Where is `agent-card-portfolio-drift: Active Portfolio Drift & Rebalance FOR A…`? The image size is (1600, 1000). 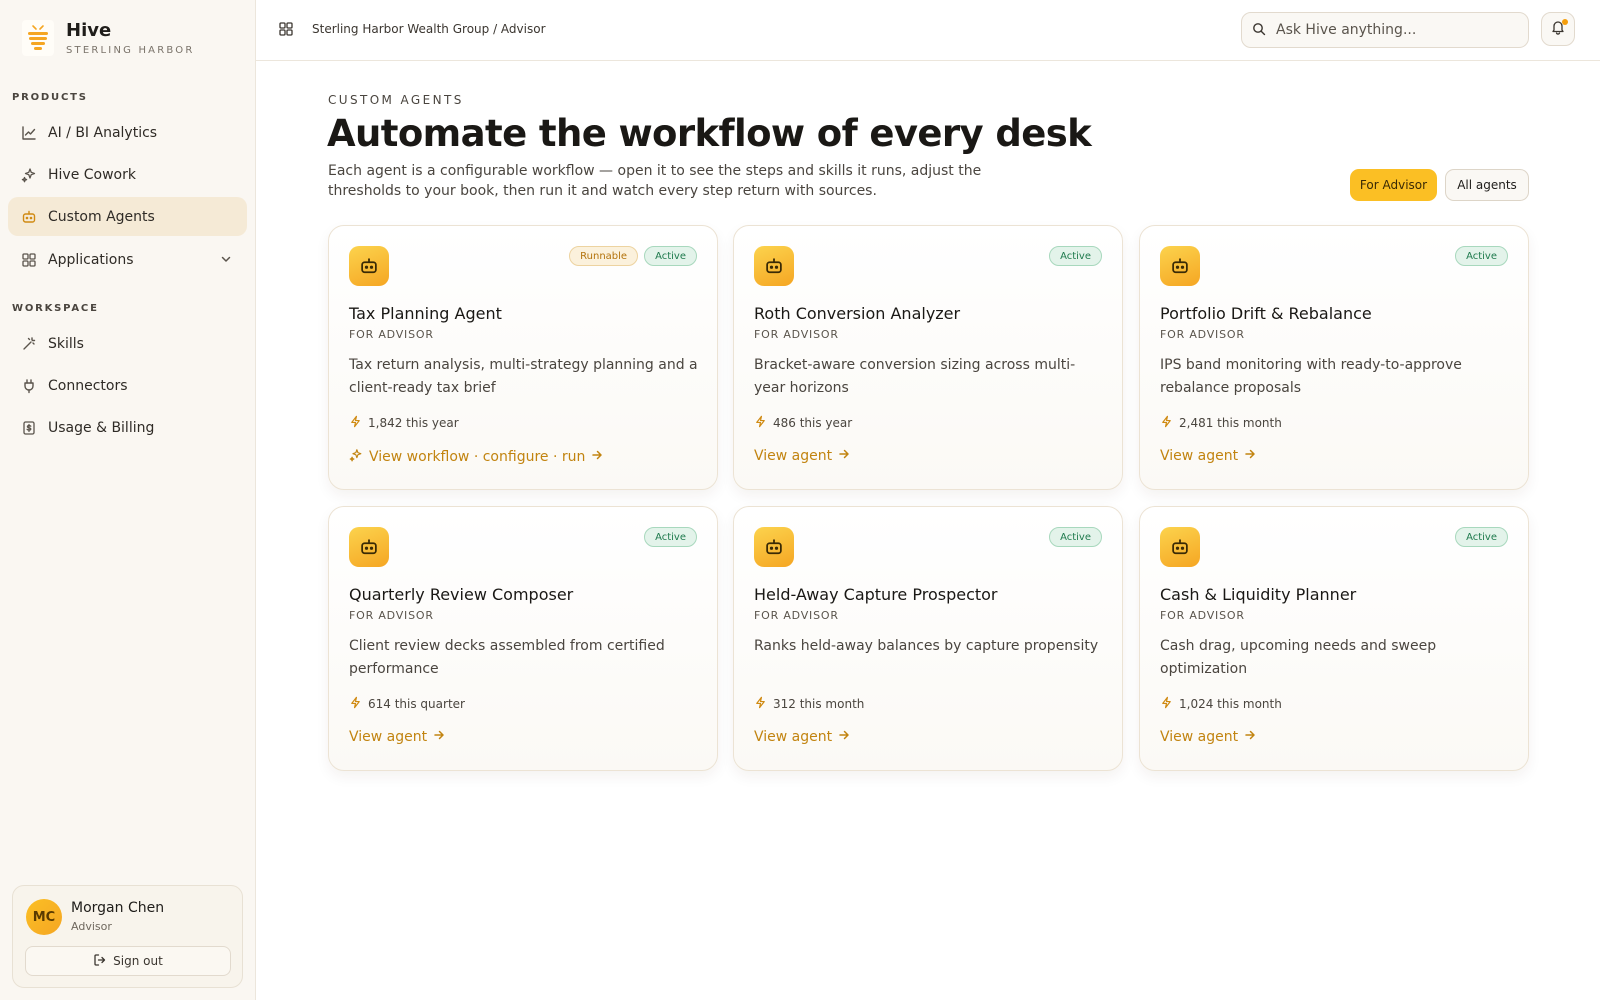 agent-card-portfolio-drift: Active Portfolio Drift & Rebalance FOR A… is located at coordinates (1334, 357).